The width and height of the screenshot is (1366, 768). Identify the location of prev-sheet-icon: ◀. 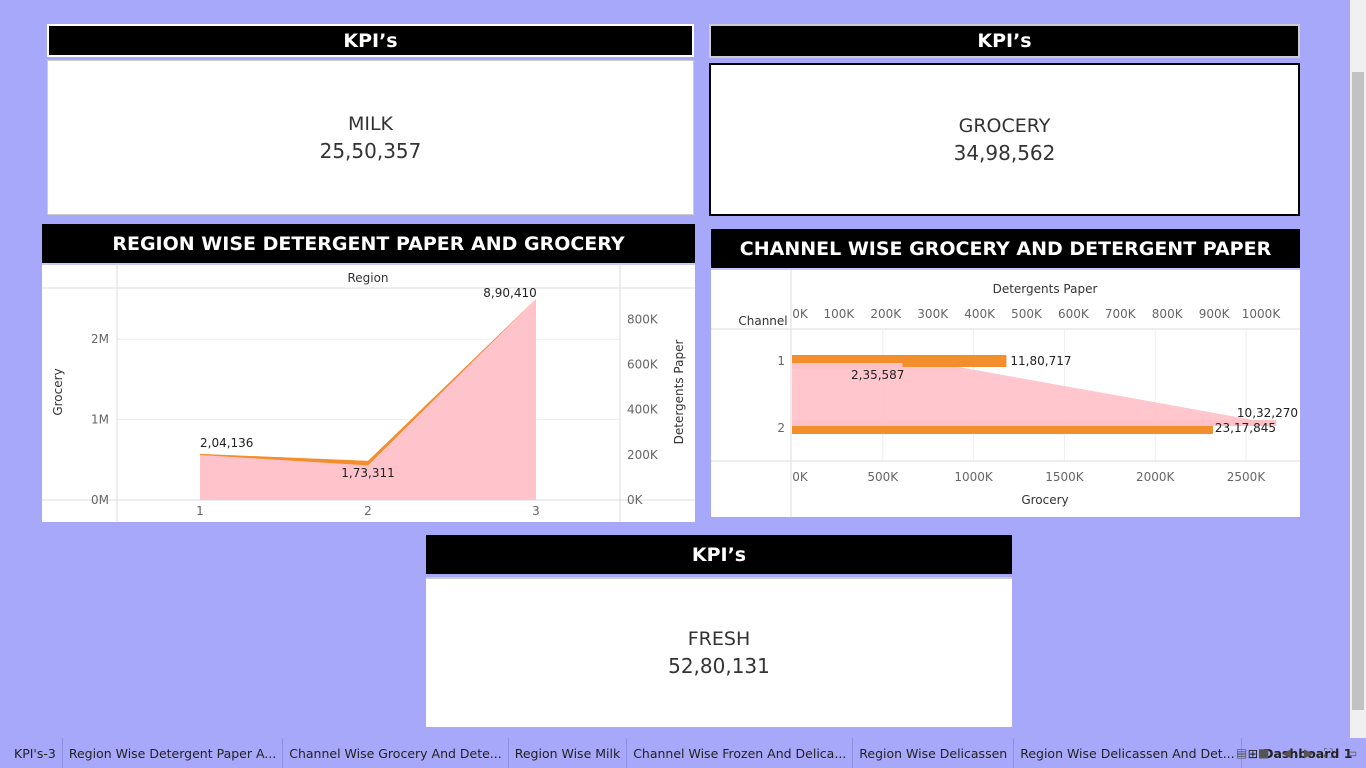
(1286, 753).